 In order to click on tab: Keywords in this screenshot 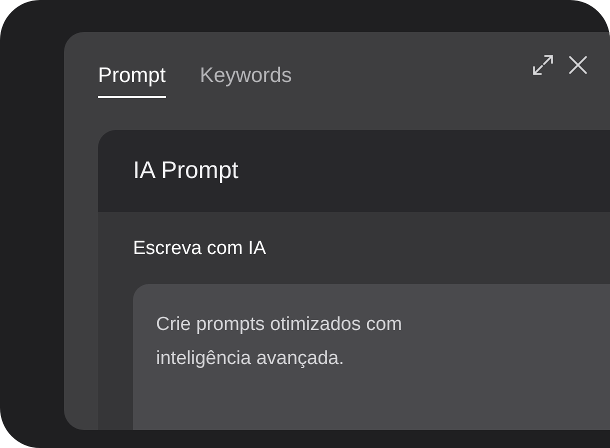, I will do `click(246, 81)`.